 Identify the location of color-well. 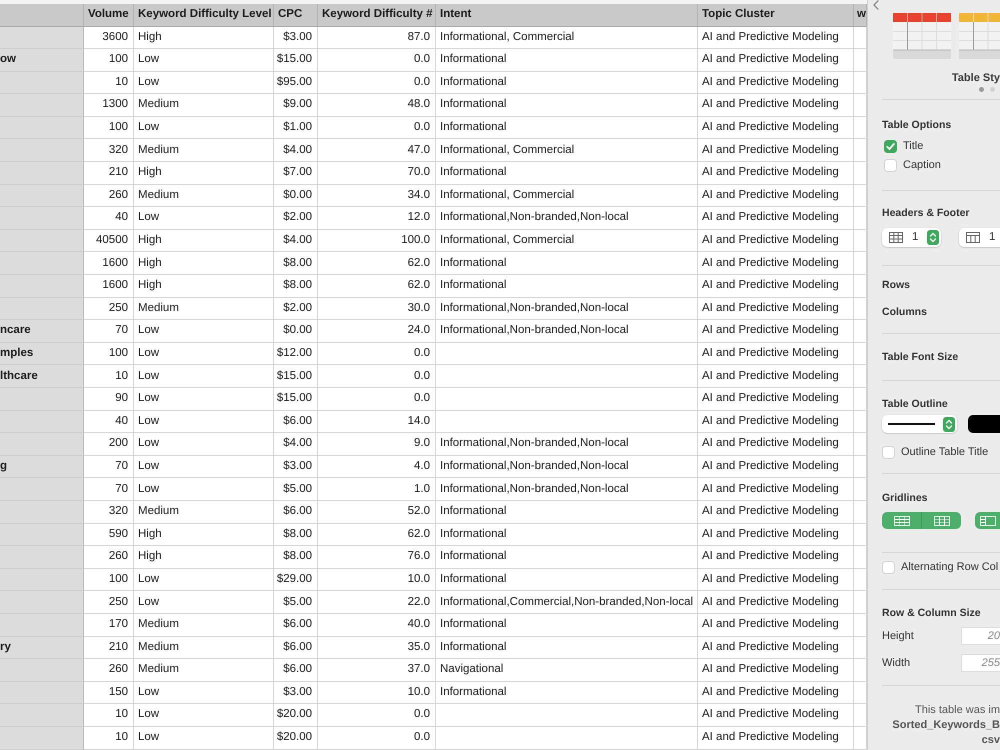
(984, 424).